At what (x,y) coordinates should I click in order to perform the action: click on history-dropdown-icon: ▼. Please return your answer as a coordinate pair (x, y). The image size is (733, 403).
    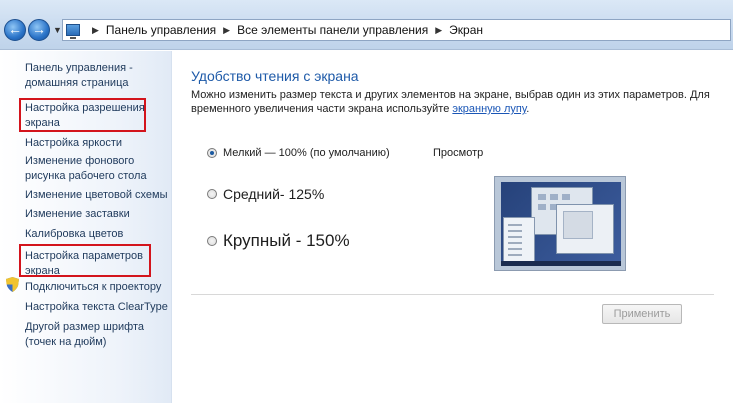
    Looking at the image, I should click on (57, 30).